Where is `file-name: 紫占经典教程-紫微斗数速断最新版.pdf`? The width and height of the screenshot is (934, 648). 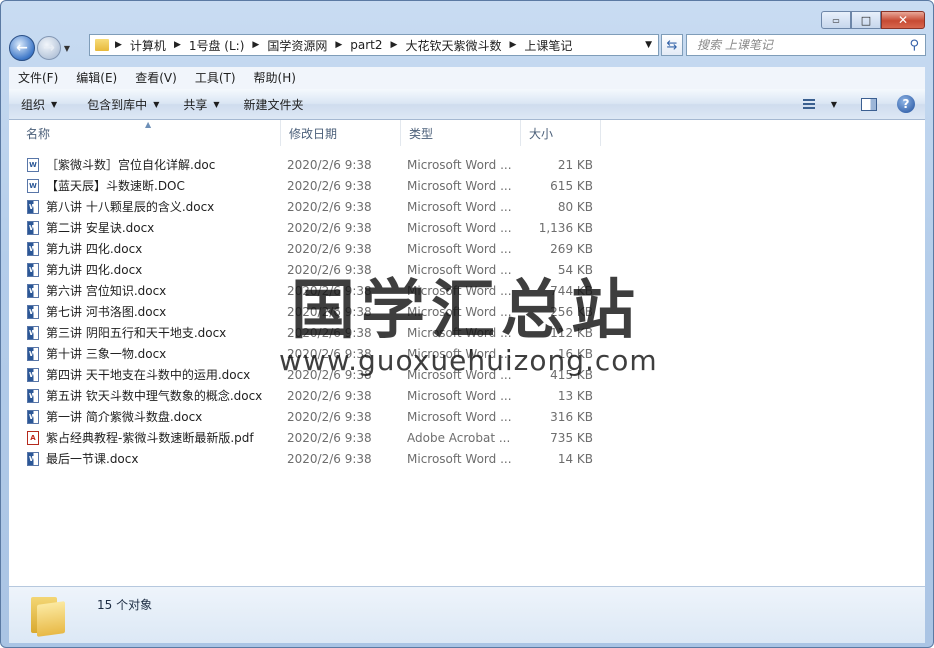 file-name: 紫占经典教程-紫微斗数速断最新版.pdf is located at coordinates (150, 438).